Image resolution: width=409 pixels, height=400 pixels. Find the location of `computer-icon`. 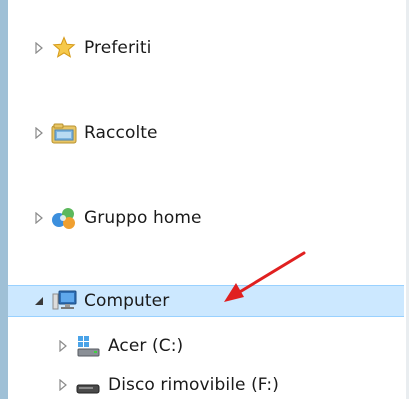

computer-icon is located at coordinates (64, 301).